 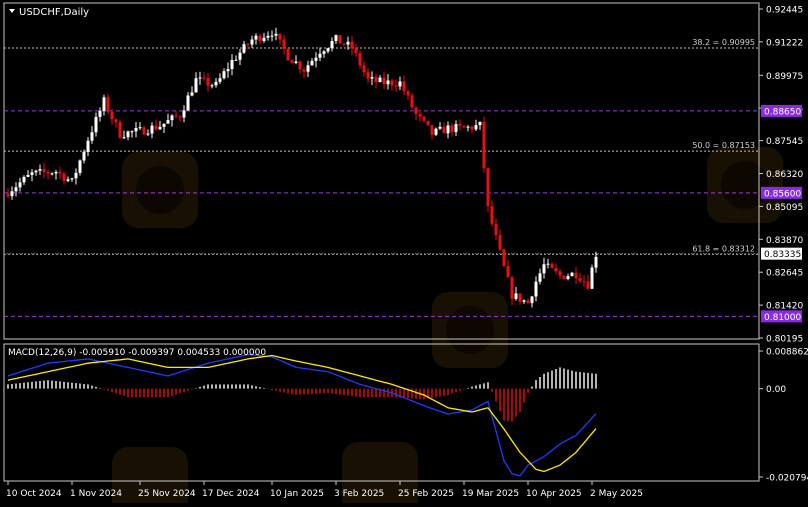 What do you see at coordinates (784, 208) in the screenshot?
I see `price-axis-label: 0.85095` at bounding box center [784, 208].